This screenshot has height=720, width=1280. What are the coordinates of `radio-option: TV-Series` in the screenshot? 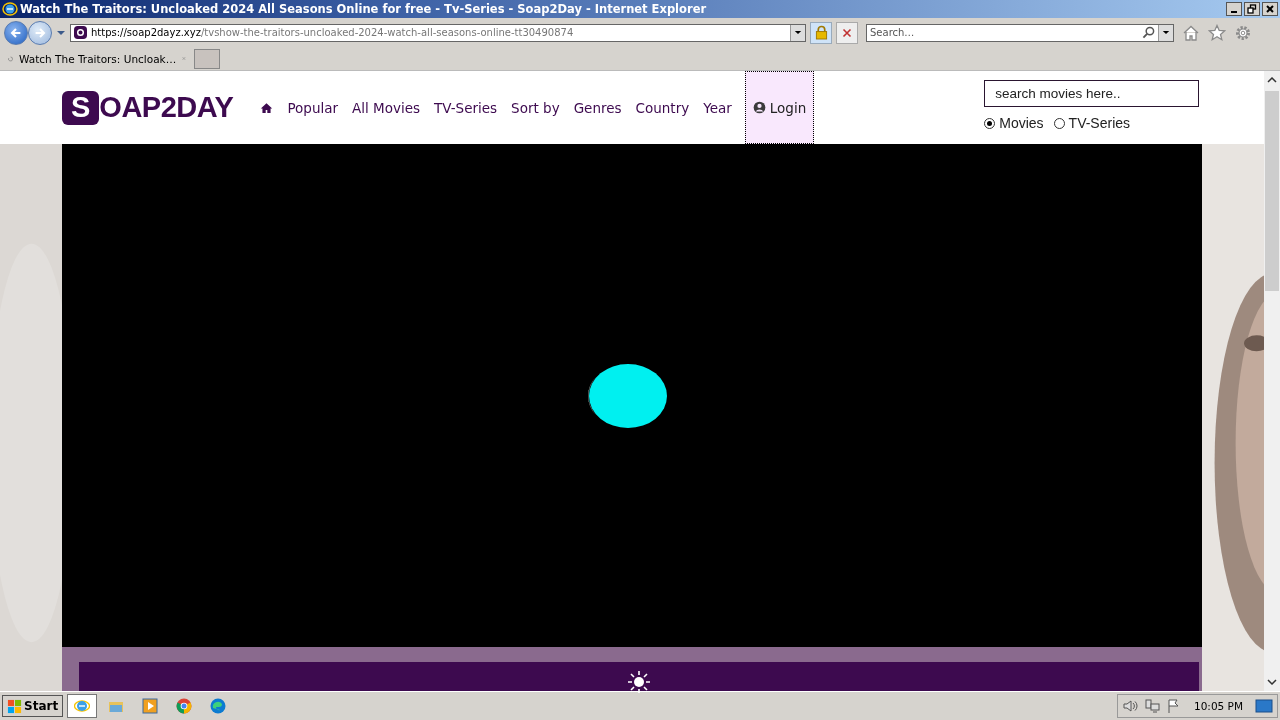 It's located at (1092, 123).